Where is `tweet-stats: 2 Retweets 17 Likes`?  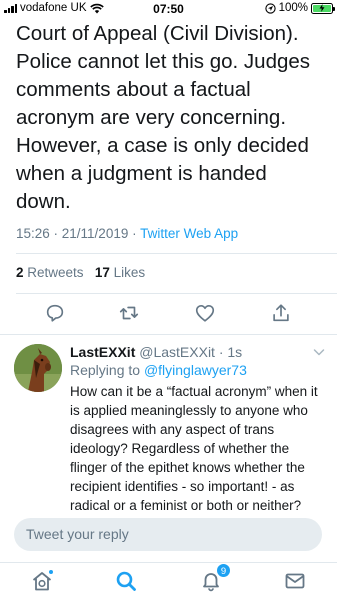
tweet-stats: 2 Retweets 17 Likes is located at coordinates (80, 272).